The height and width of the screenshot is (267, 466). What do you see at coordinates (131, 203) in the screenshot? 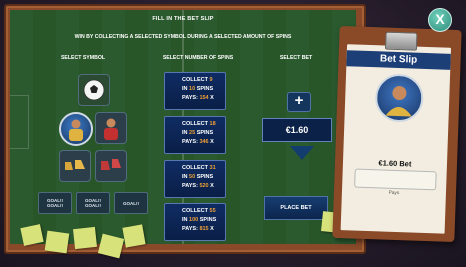
I see `goal-text-icon: GOAL!!` at bounding box center [131, 203].